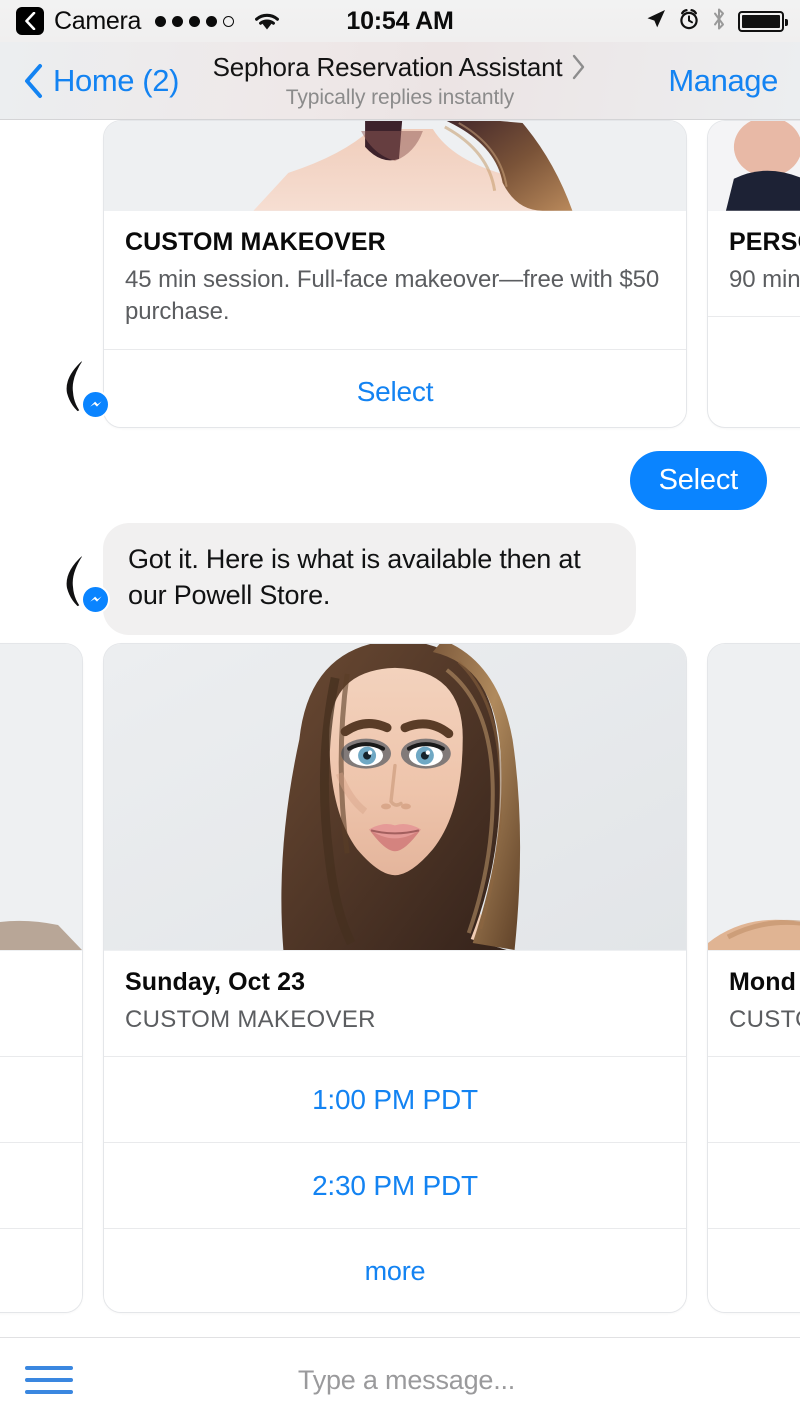 This screenshot has width=800, height=1422. I want to click on message-composer, so click(400, 1379).